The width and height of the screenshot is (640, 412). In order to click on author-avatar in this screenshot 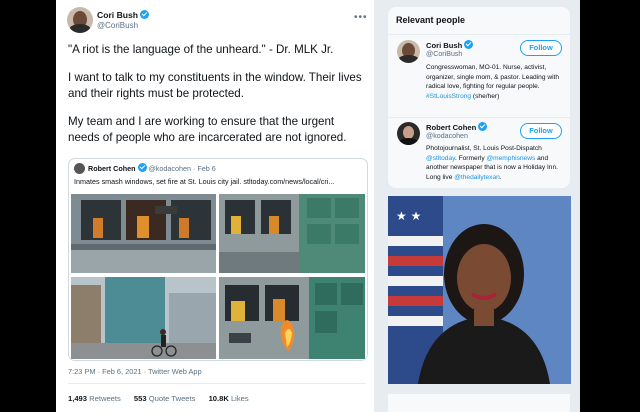, I will do `click(80, 20)`.